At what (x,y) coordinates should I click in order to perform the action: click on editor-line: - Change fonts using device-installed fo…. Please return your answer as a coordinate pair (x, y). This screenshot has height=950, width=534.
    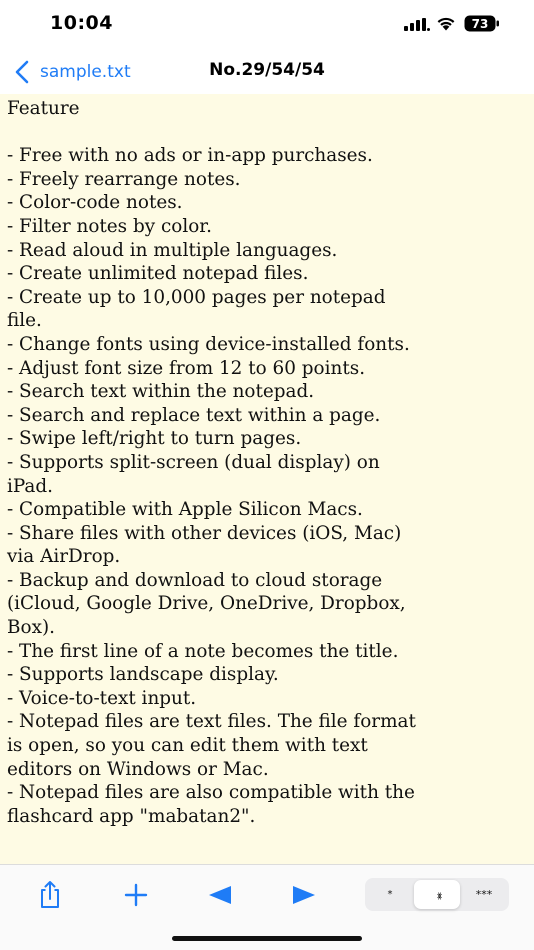
    Looking at the image, I should click on (208, 344).